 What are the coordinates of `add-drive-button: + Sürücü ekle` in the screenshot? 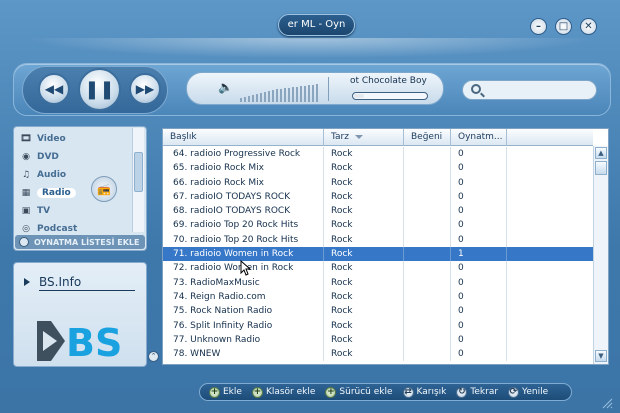 It's located at (359, 392).